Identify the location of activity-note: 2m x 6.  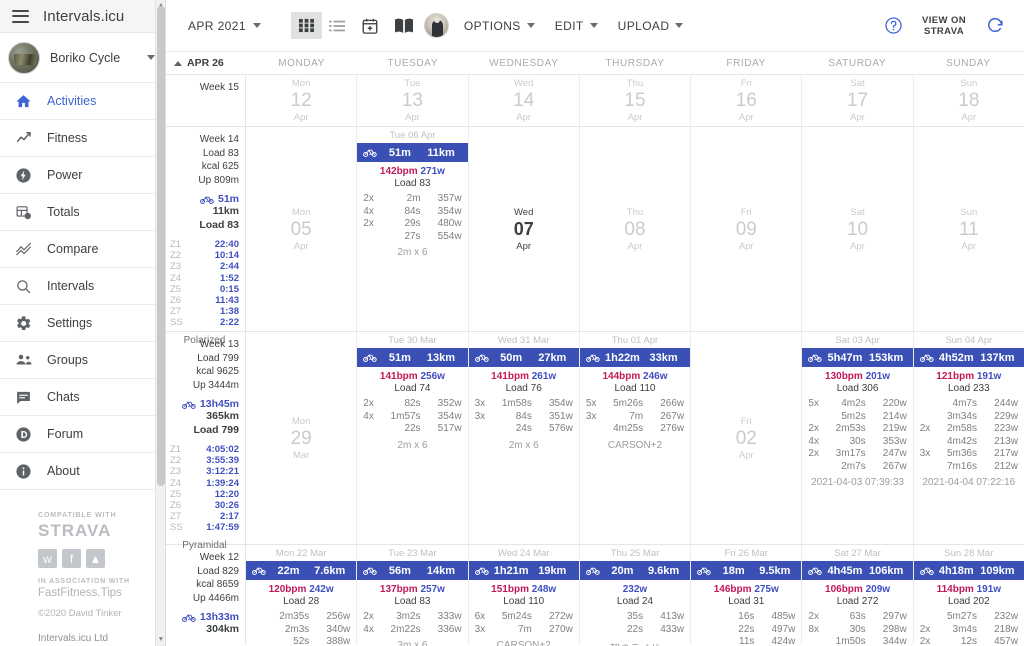
(412, 252).